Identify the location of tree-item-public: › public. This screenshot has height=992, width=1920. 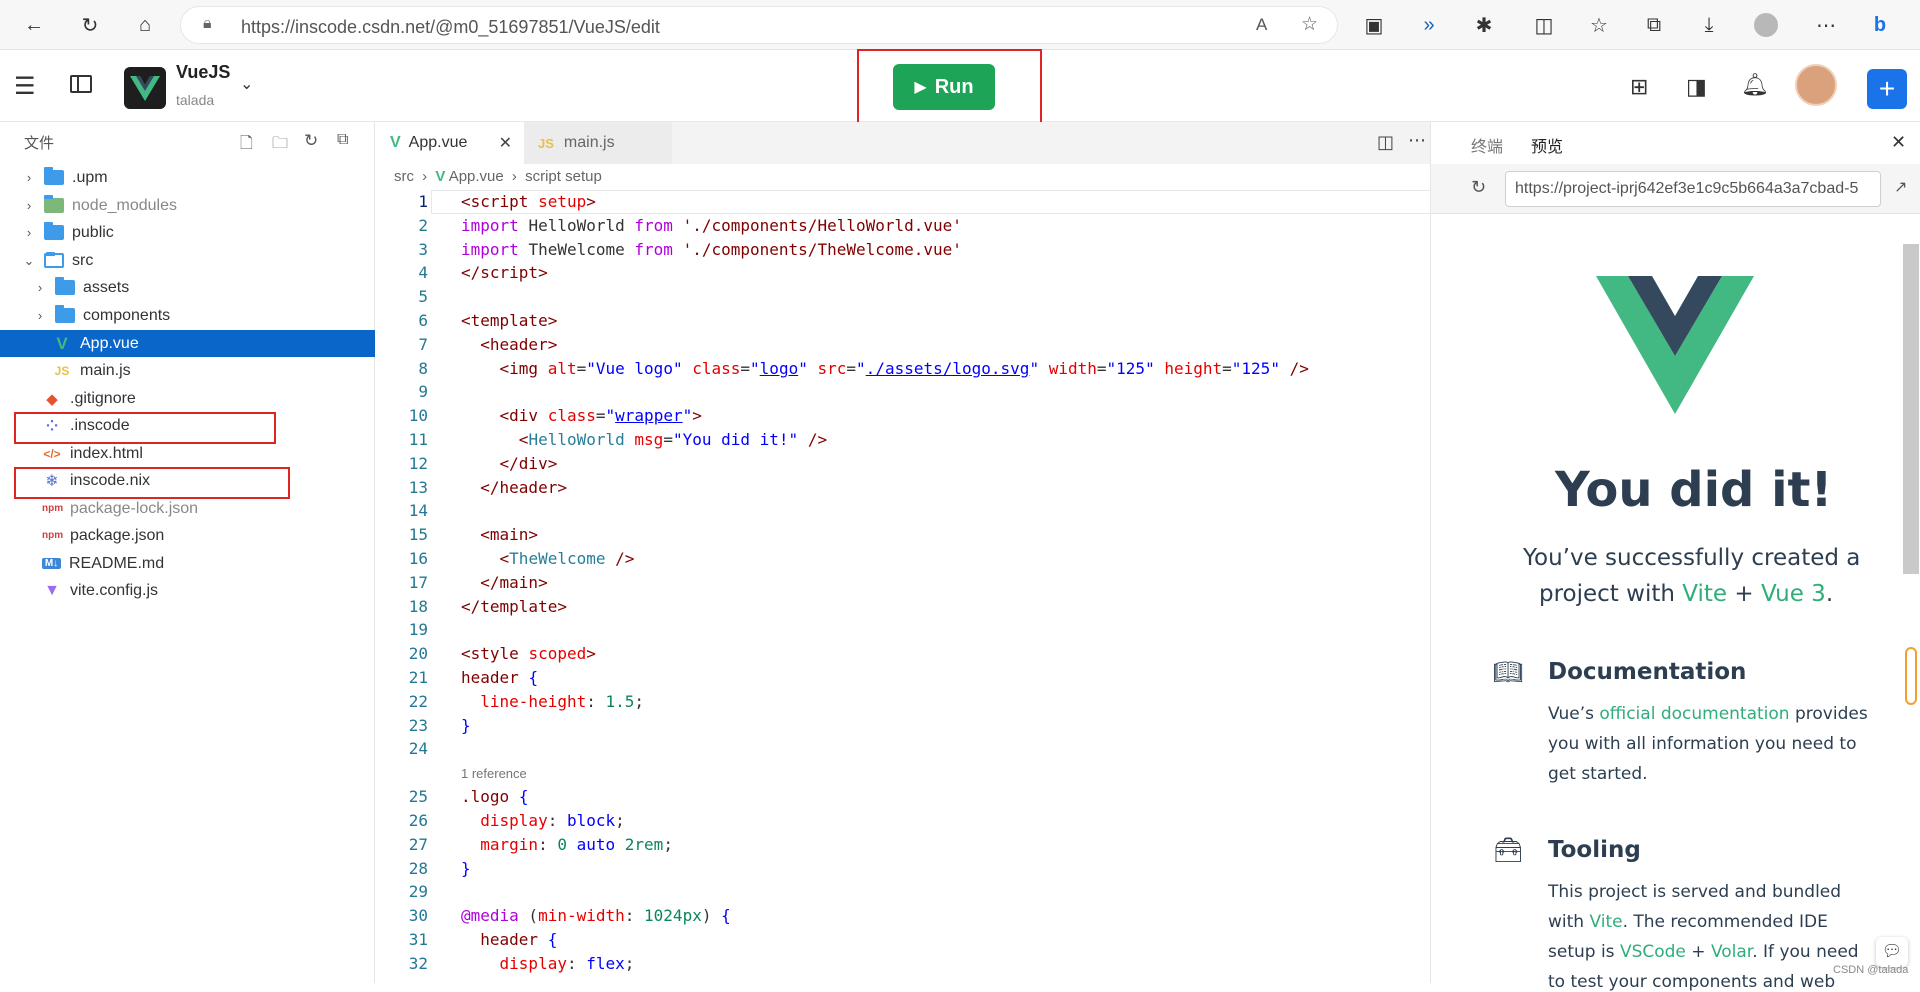
(187, 232).